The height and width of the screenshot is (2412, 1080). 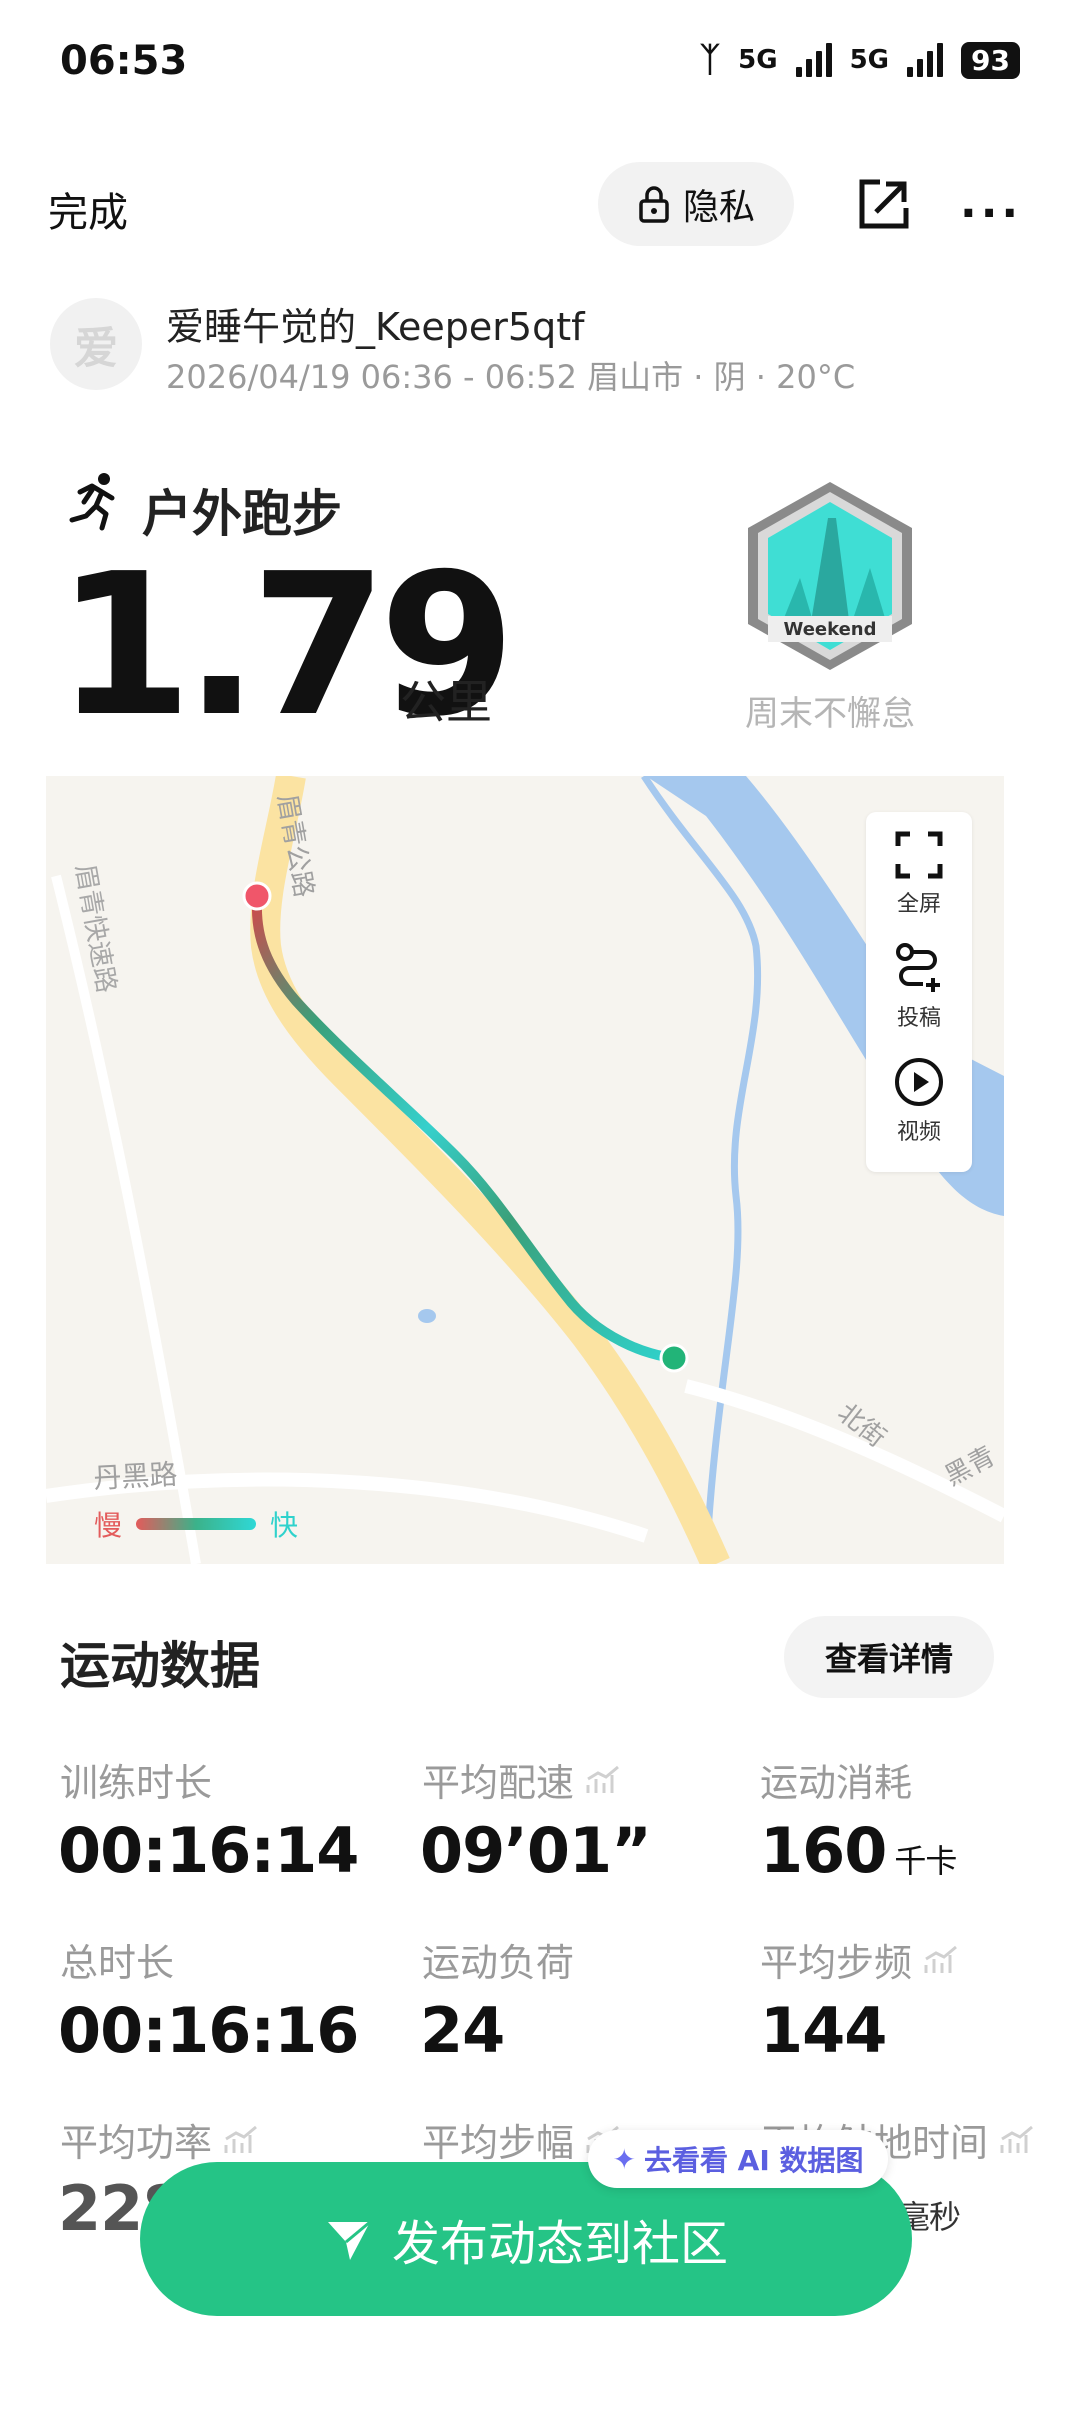 I want to click on share-icon, so click(x=884, y=204).